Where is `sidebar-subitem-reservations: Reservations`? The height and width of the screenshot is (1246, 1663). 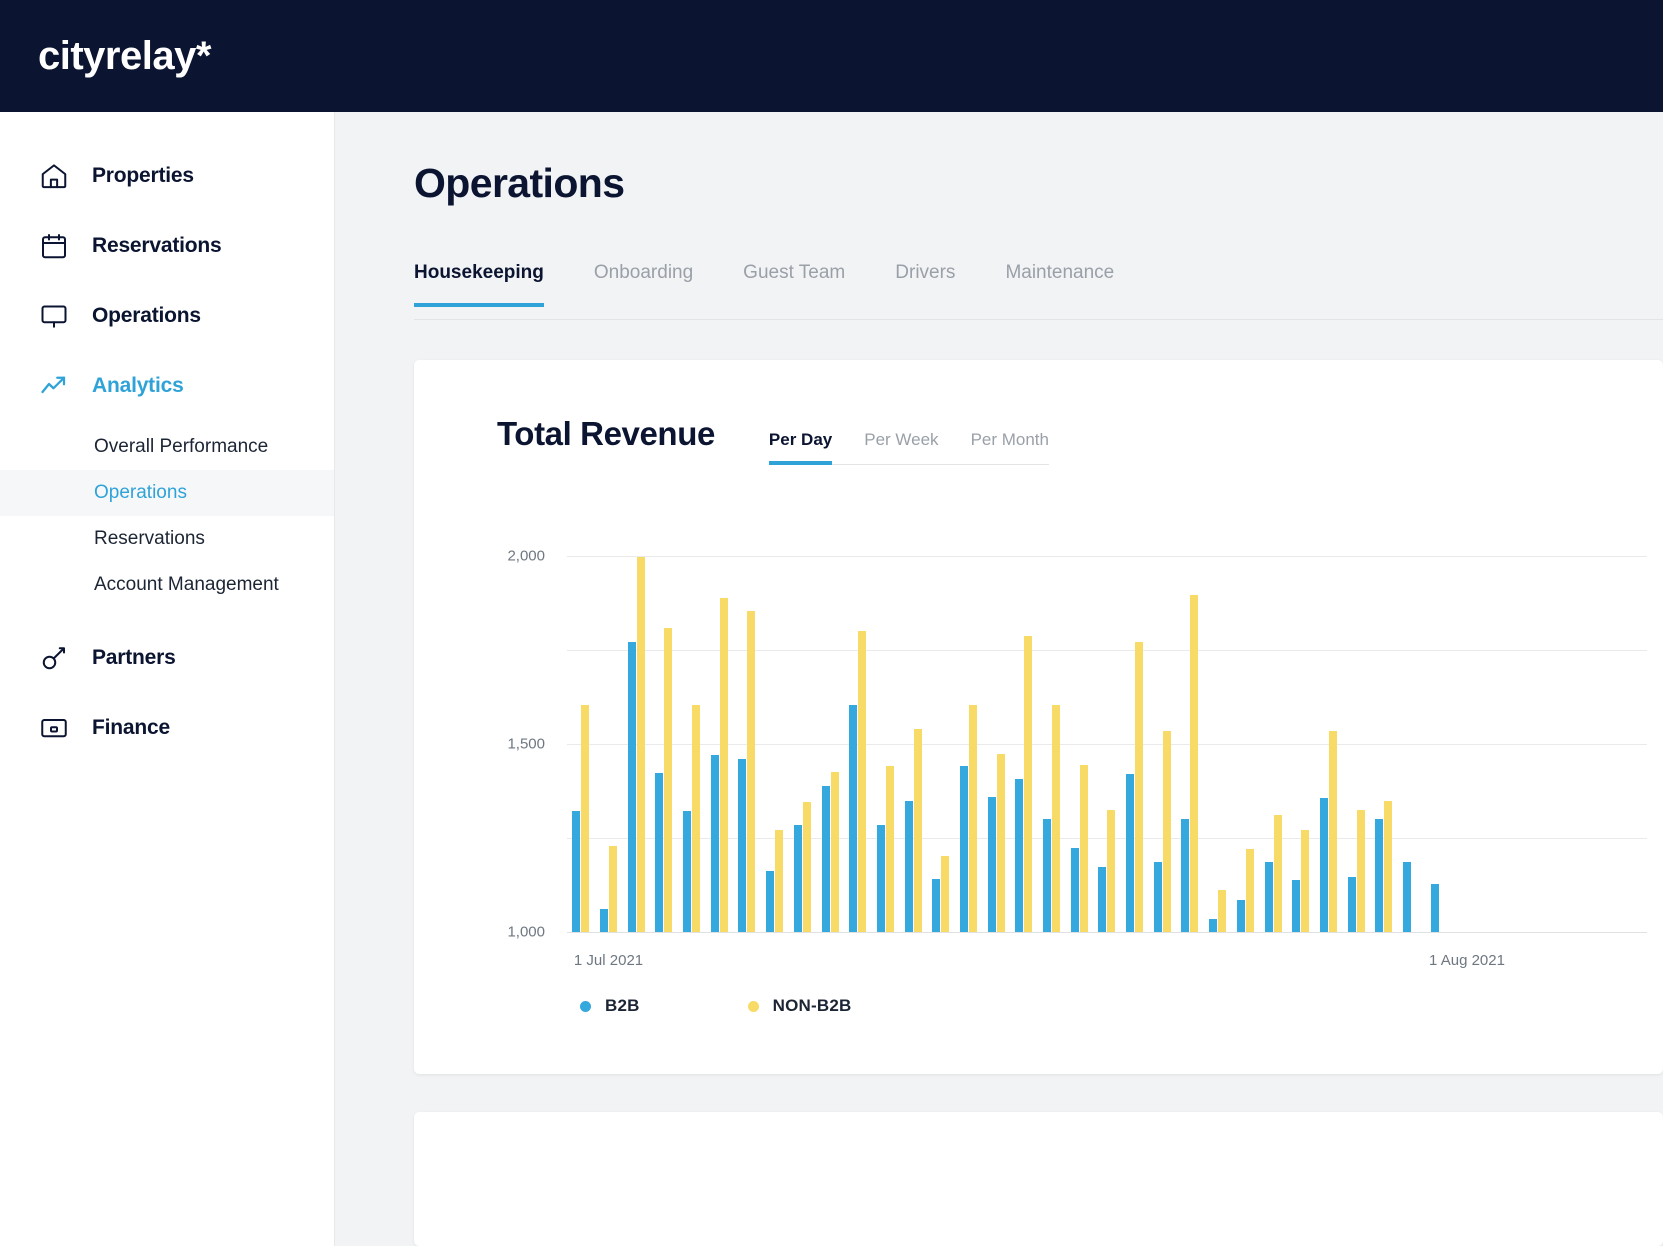 sidebar-subitem-reservations: Reservations is located at coordinates (167, 539).